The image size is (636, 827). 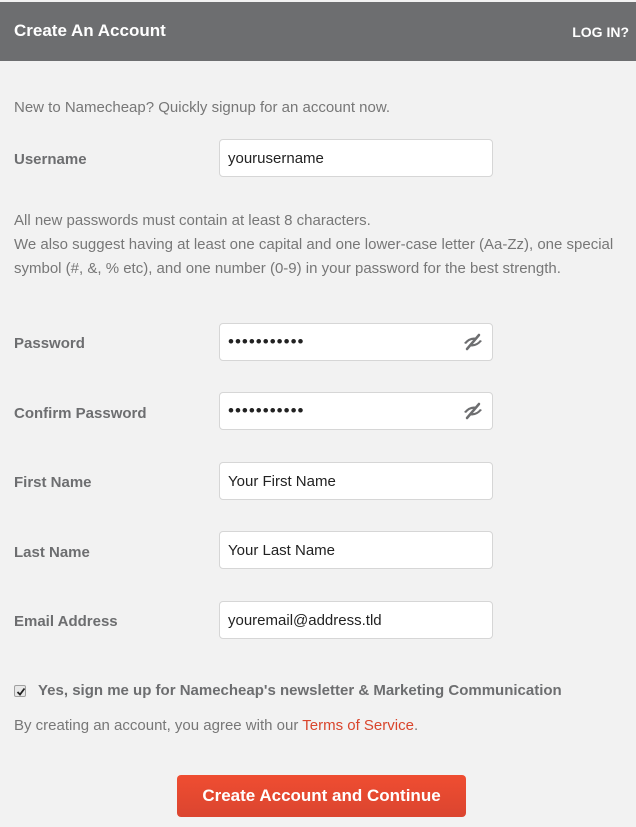 I want to click on login-link: LOG IN?, so click(x=600, y=32).